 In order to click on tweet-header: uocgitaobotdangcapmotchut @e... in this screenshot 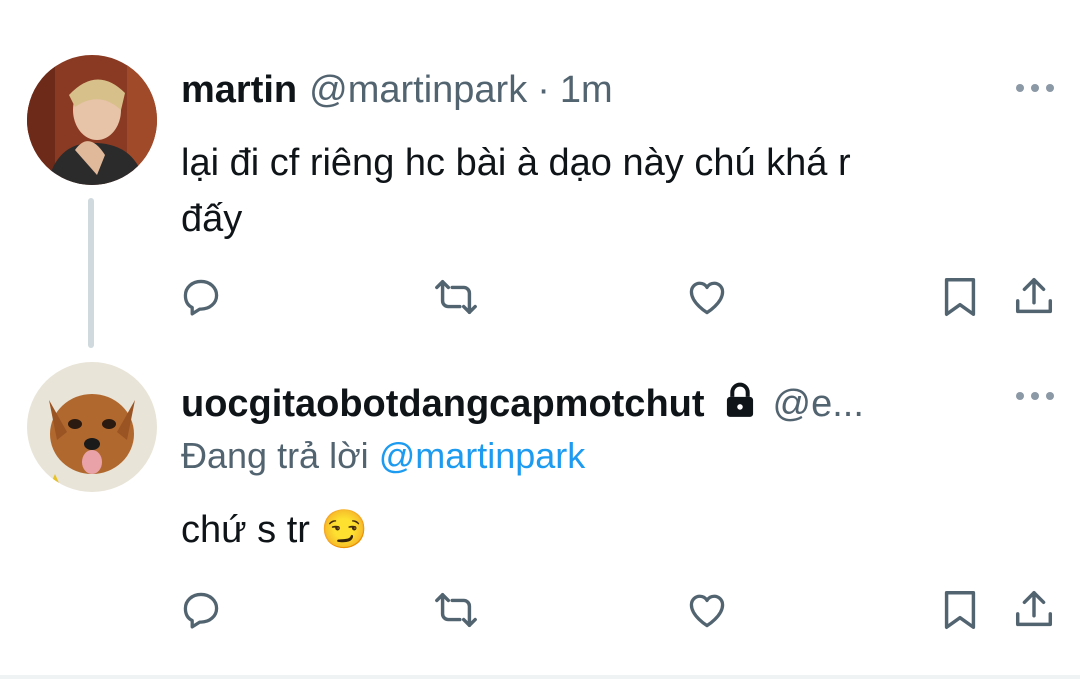, I will do `click(522, 401)`.